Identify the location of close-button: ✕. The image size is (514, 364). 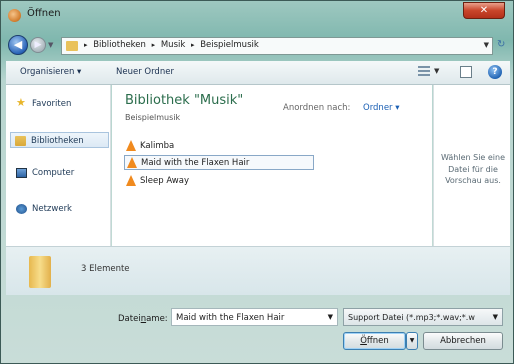
(484, 10).